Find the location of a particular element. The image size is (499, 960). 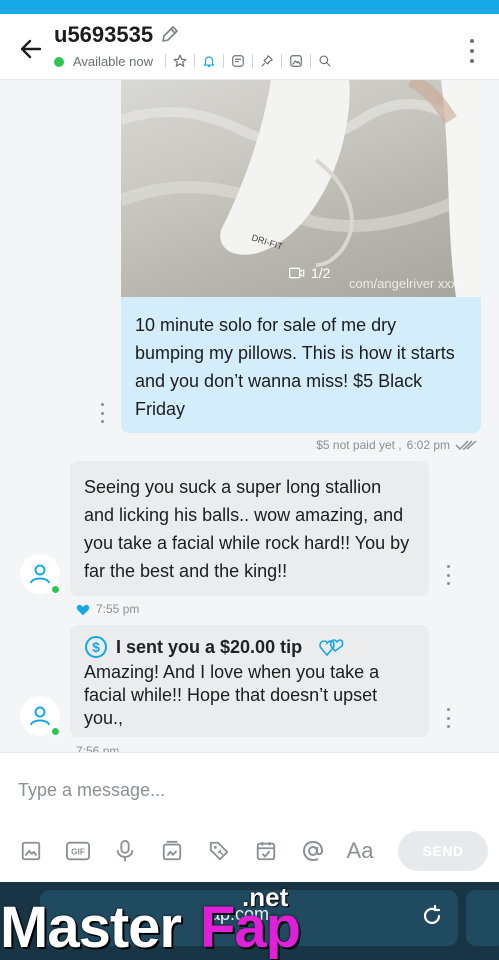

vault-icon is located at coordinates (172, 850).